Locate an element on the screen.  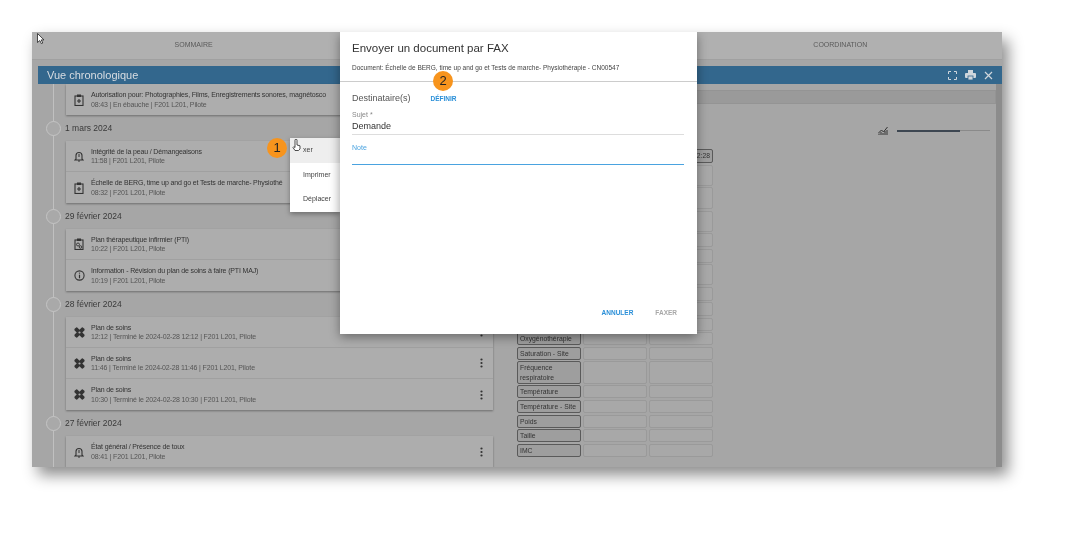
recipients-label: Destinataire(s) is located at coordinates (381, 98).